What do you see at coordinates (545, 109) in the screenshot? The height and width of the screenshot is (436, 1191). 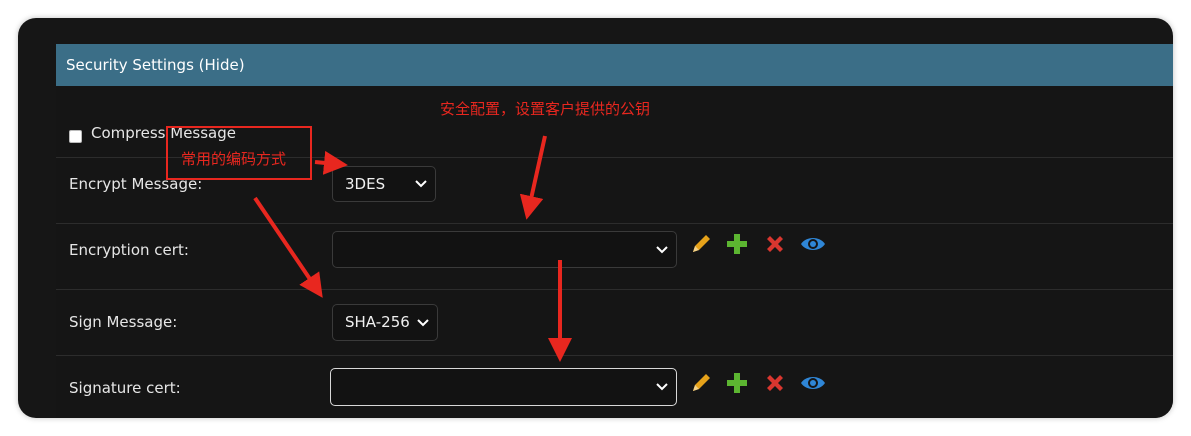 I see `annotation-security-note: 安全配置，设置客户提供的公钥` at bounding box center [545, 109].